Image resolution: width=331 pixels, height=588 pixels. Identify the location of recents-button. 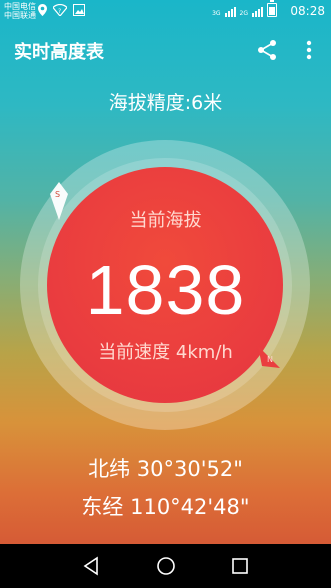
(240, 566).